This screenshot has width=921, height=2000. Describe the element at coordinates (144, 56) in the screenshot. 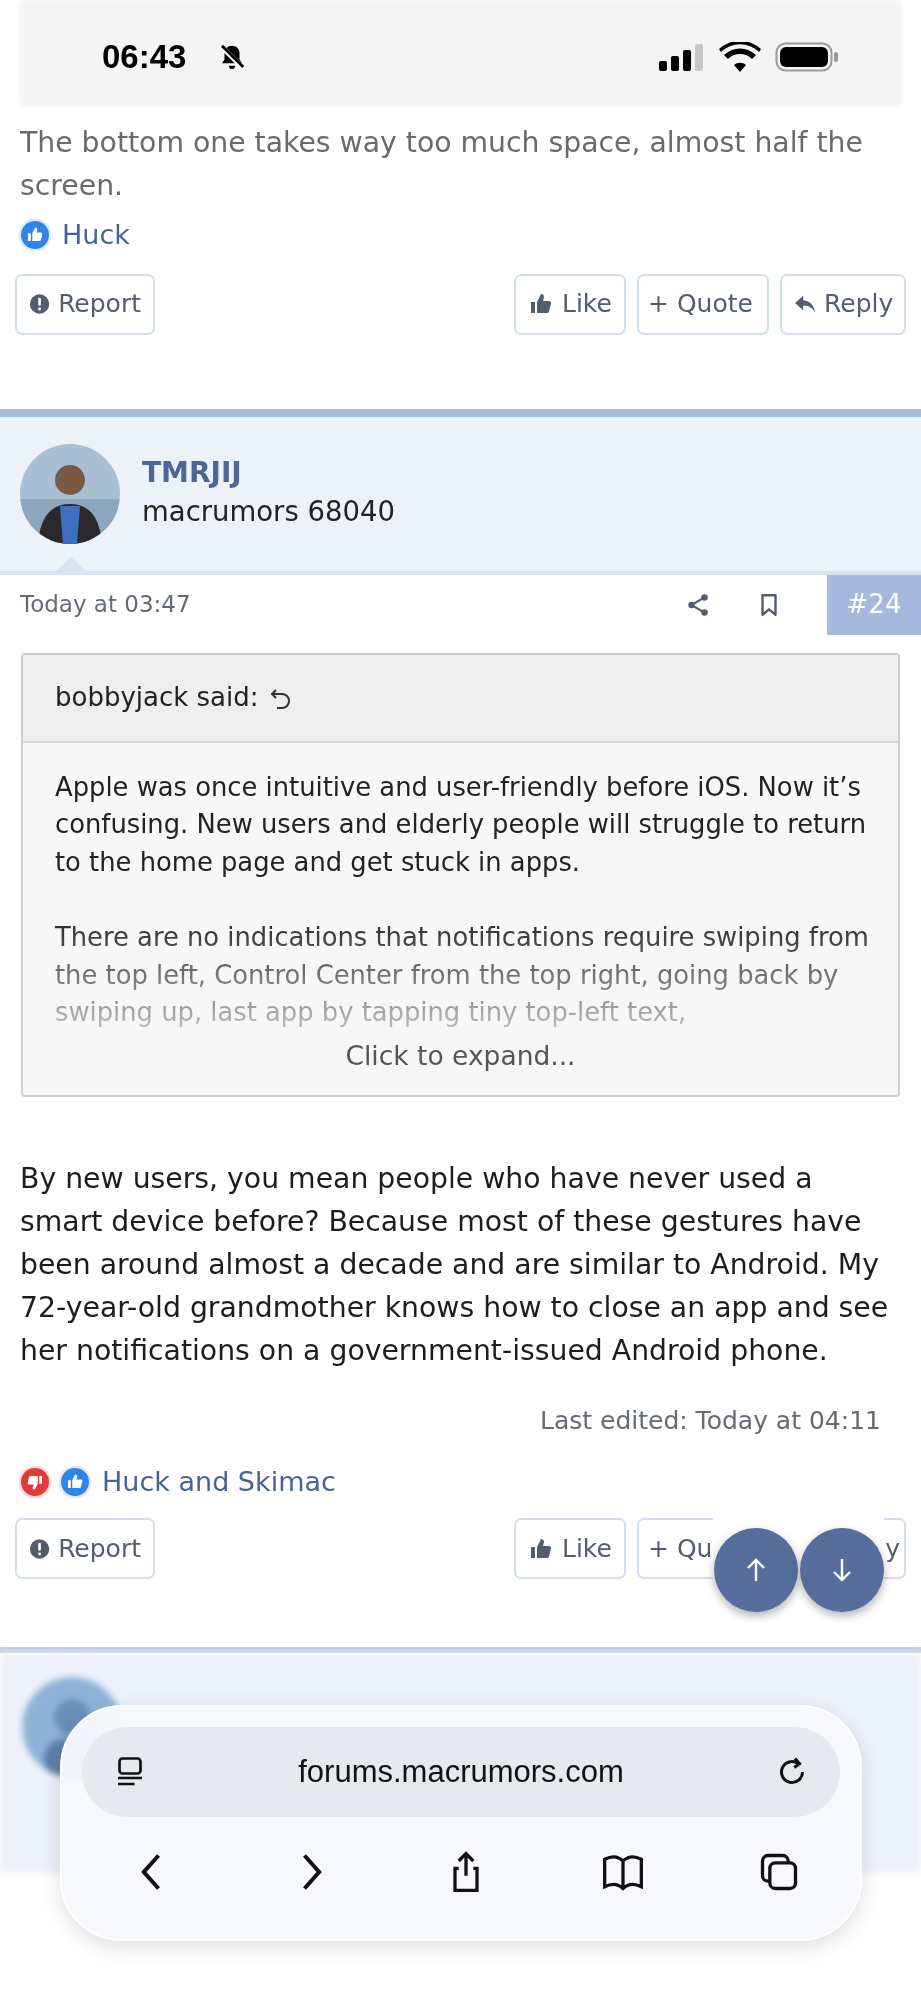

I see `status-time: 06:43` at that location.